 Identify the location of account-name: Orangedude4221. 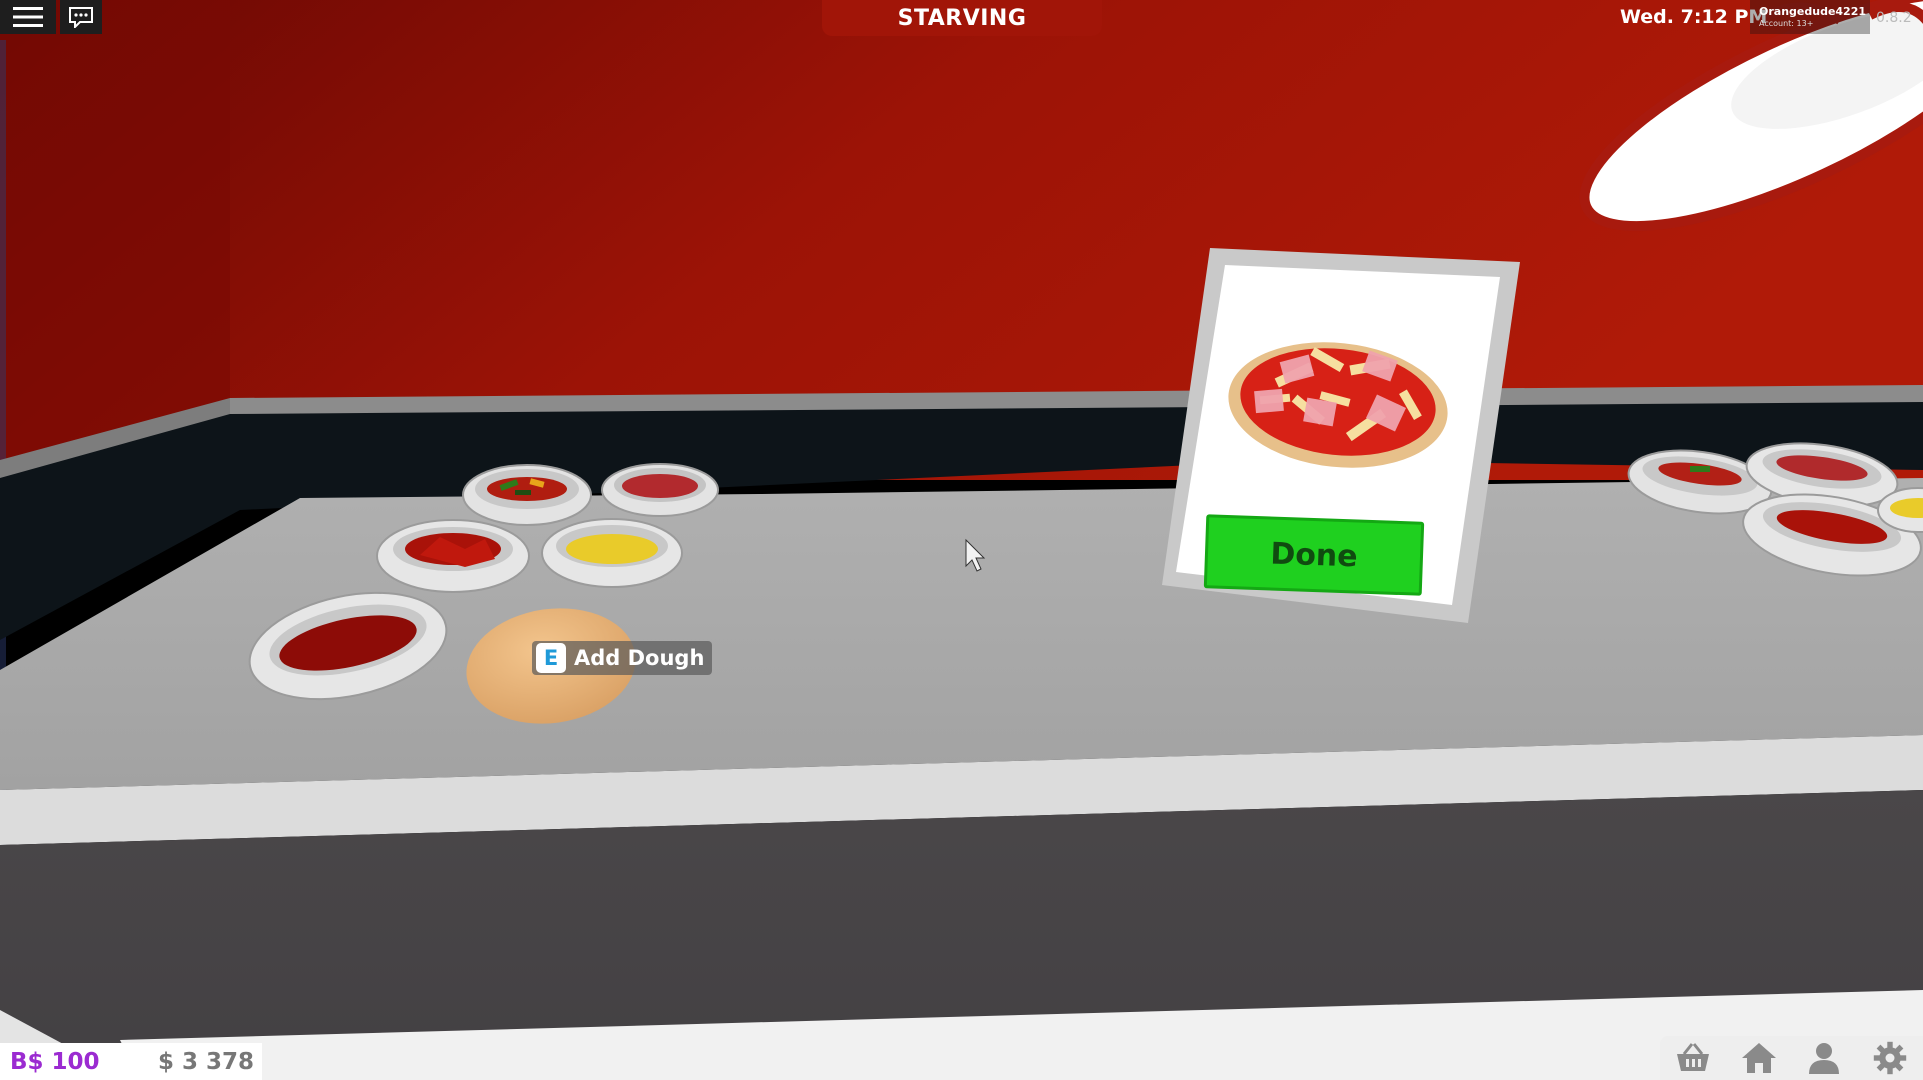
(1813, 11).